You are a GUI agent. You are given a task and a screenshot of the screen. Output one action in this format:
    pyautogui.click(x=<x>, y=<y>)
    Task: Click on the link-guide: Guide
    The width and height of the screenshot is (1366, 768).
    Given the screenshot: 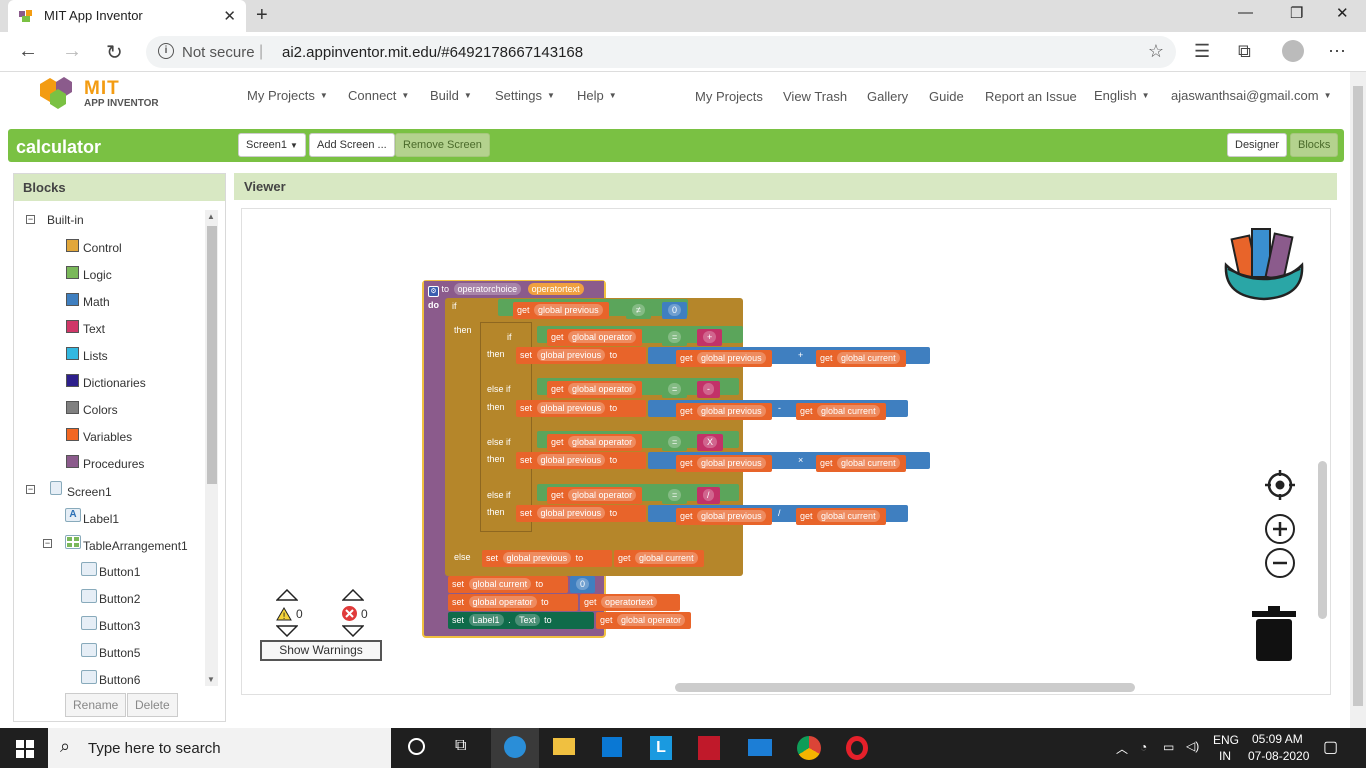 What is the action you would take?
    pyautogui.click(x=946, y=96)
    